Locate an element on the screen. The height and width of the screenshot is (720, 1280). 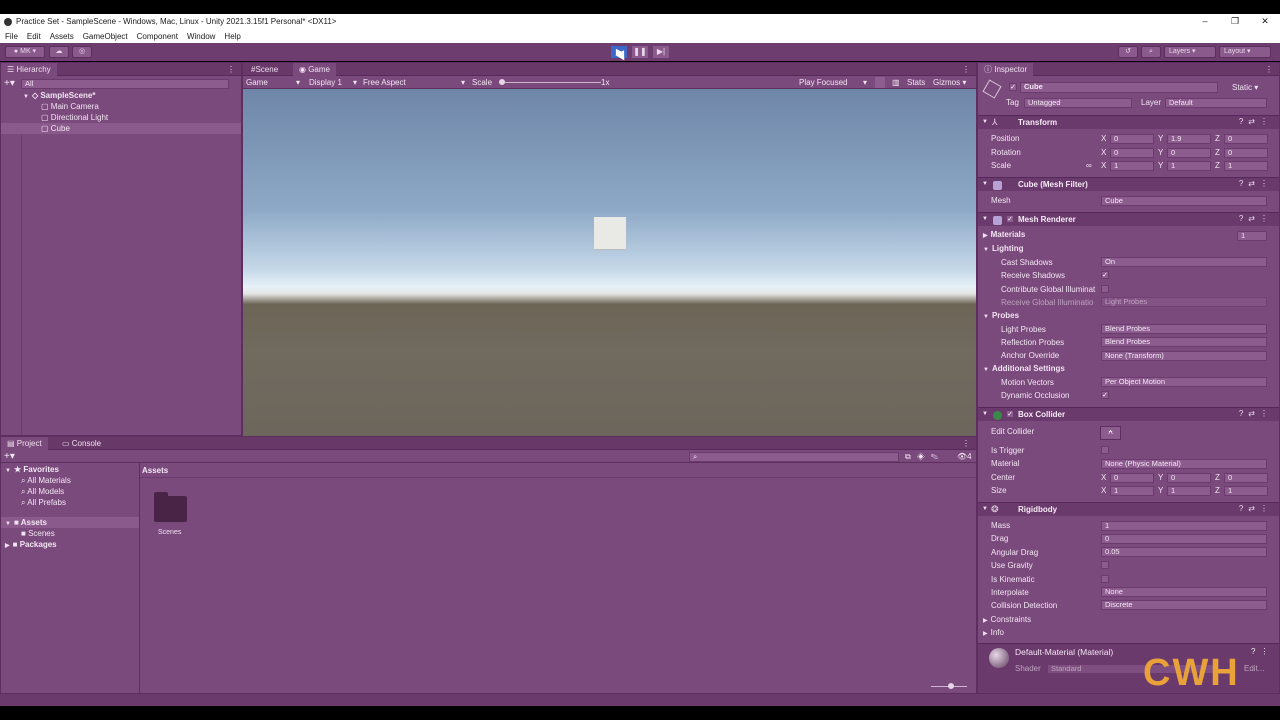
hierarchy-item-cube: ▢ Cube is located at coordinates (121, 128).